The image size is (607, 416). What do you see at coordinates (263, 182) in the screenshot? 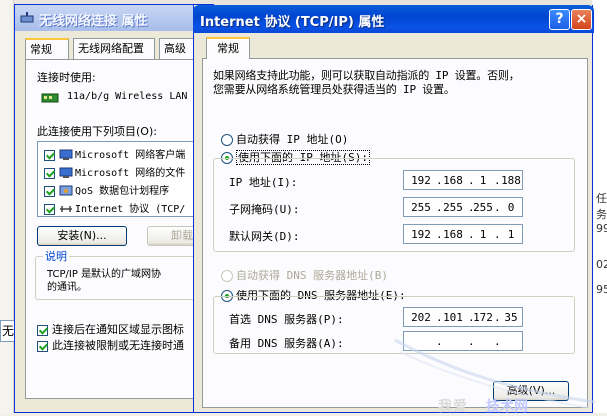
I see `ip-address-label: IP 地址(I):` at bounding box center [263, 182].